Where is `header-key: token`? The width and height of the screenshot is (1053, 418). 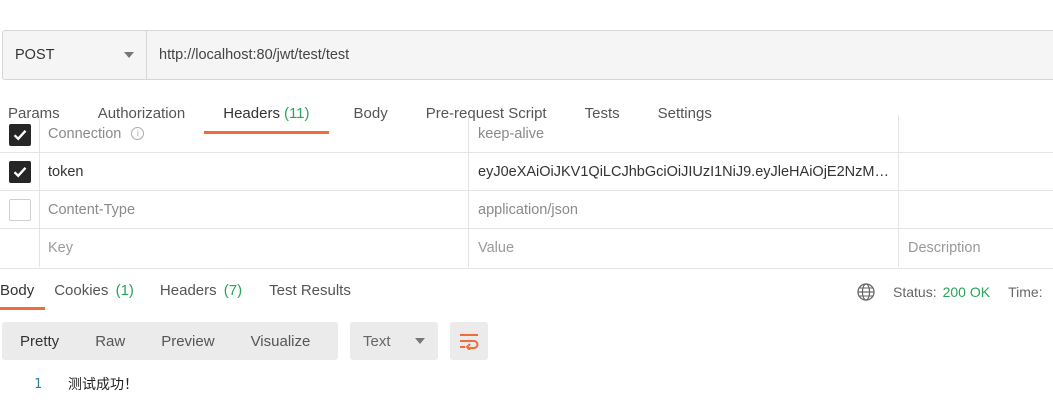
header-key: token is located at coordinates (66, 171).